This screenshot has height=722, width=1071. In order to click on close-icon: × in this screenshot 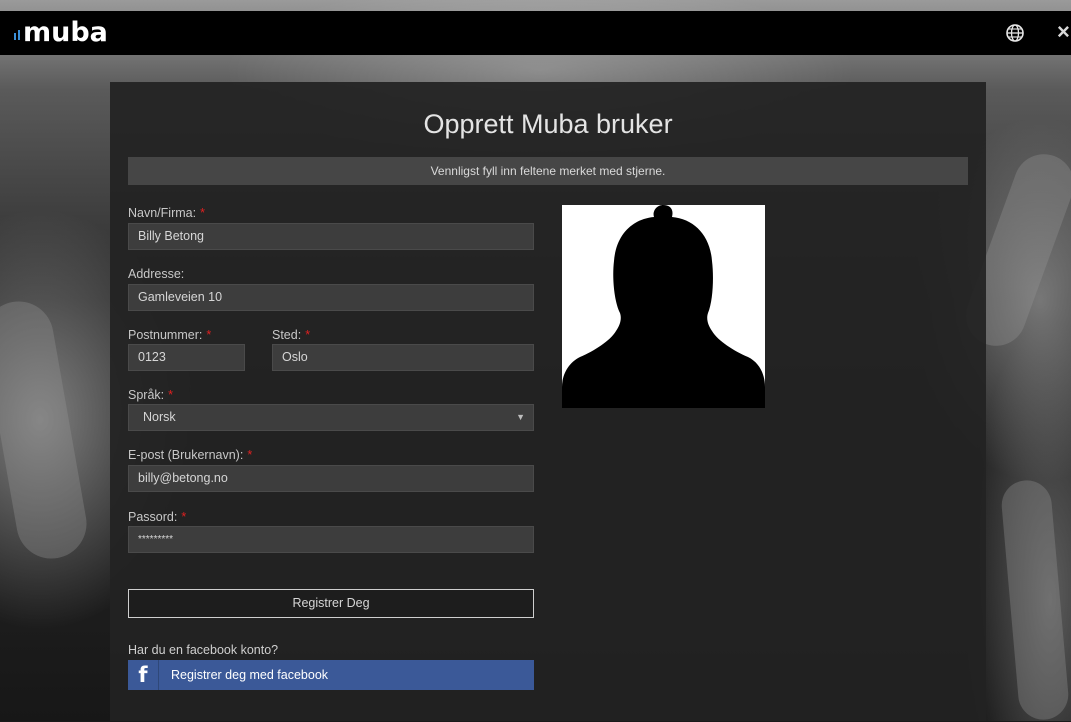, I will do `click(1063, 32)`.